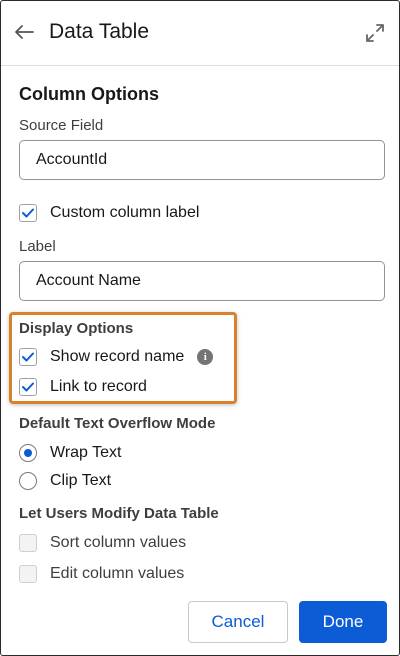  I want to click on display-options-heading: Display Options, so click(76, 328).